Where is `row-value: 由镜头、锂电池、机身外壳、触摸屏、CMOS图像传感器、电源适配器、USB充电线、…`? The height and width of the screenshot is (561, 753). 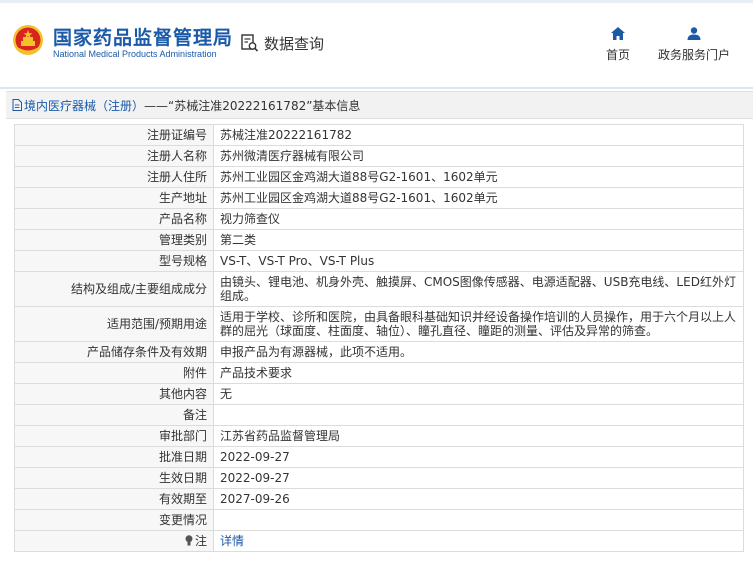
row-value: 由镜头、锂电池、机身外壳、触摸屏、CMOS图像传感器、电源适配器、USB充电线、… is located at coordinates (478, 289).